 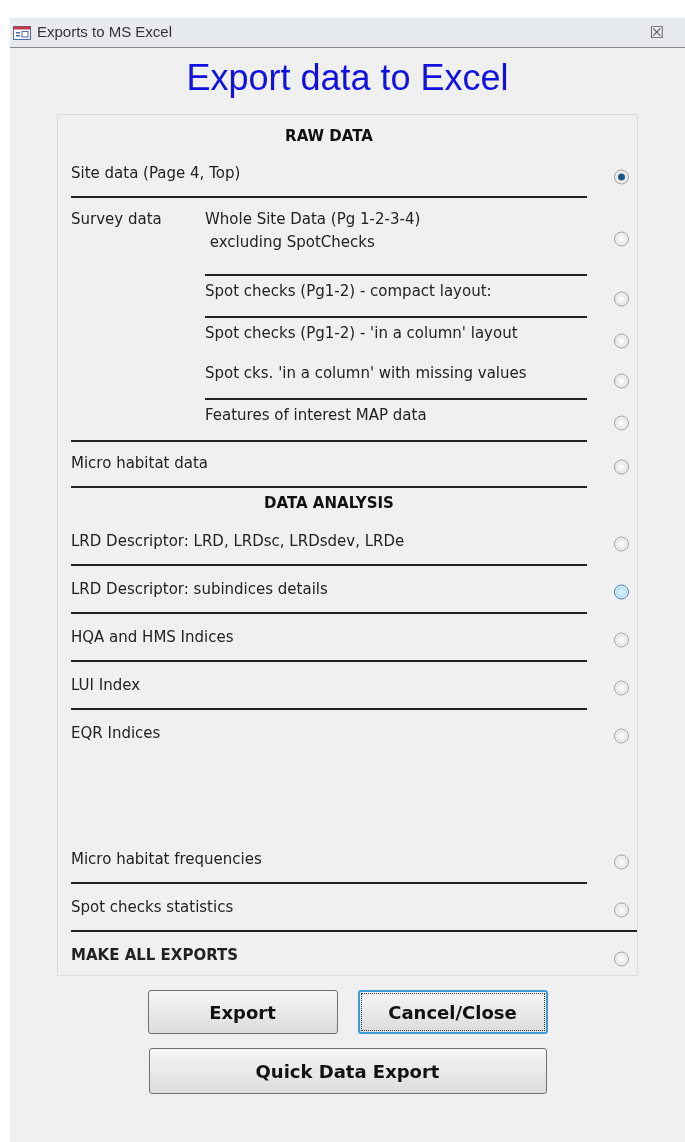 I want to click on form-icon, so click(x=22, y=32).